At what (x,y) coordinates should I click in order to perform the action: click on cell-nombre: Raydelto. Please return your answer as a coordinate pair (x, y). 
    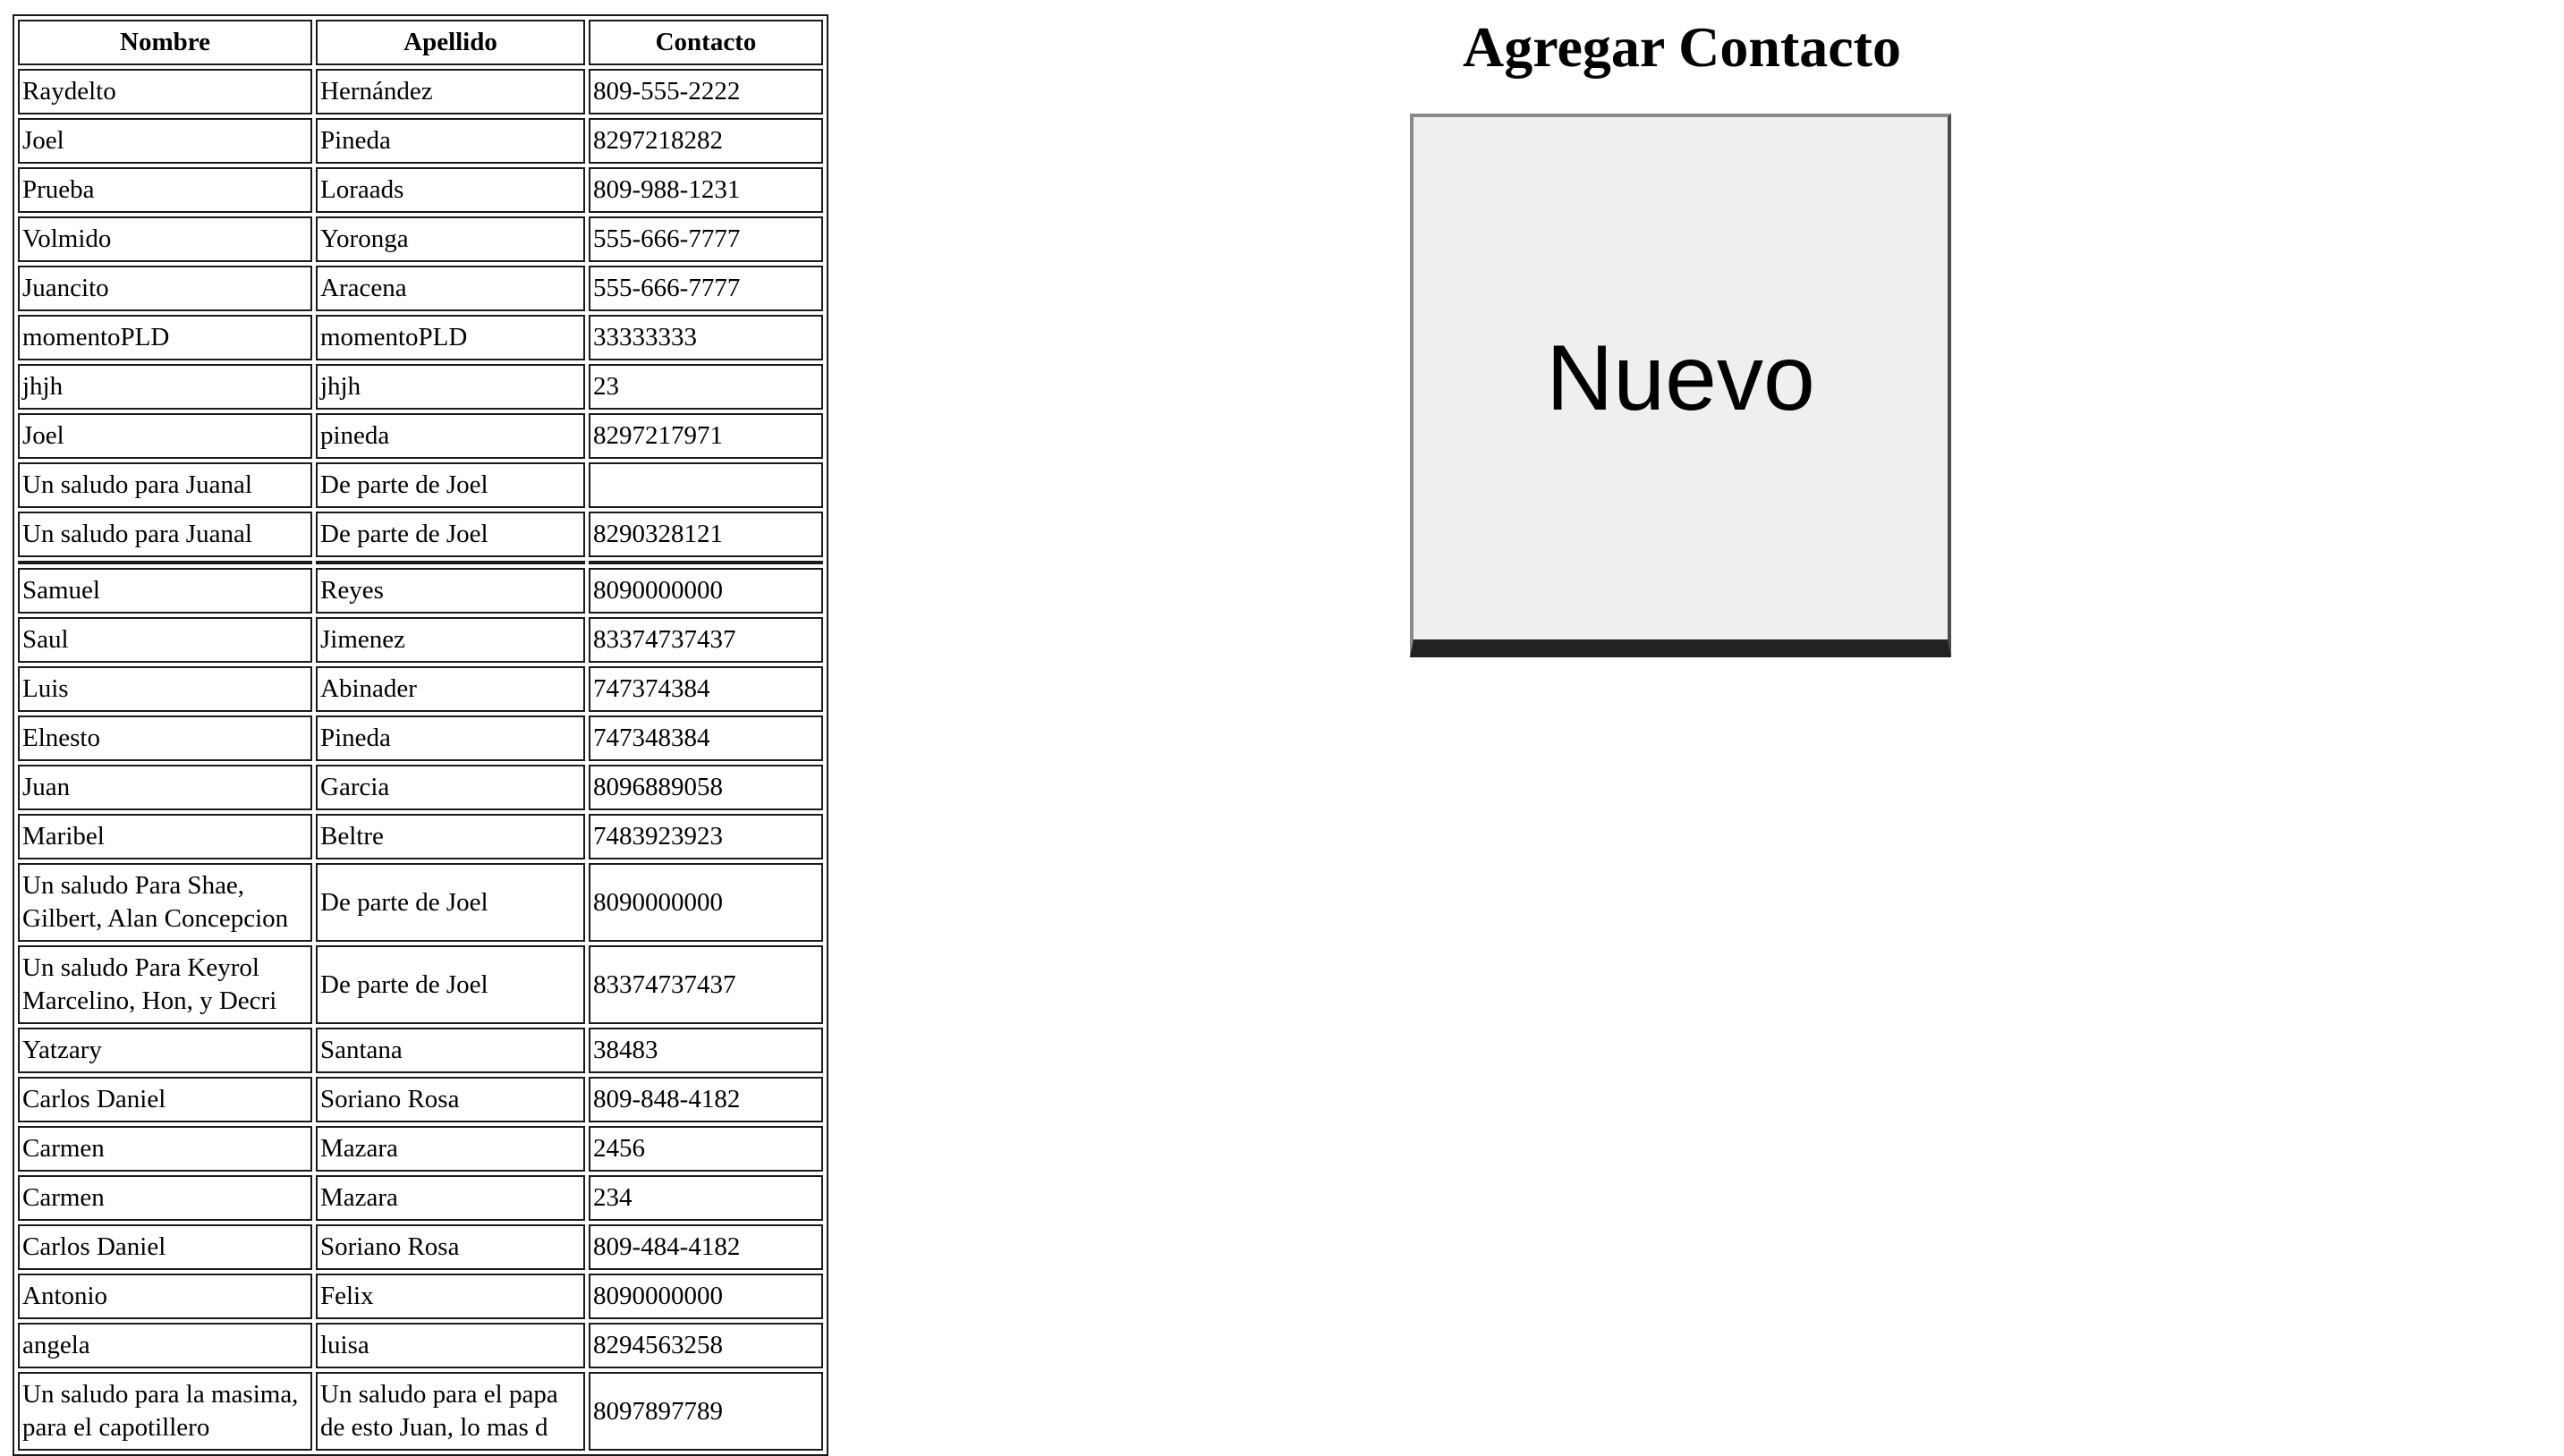
    Looking at the image, I should click on (165, 91).